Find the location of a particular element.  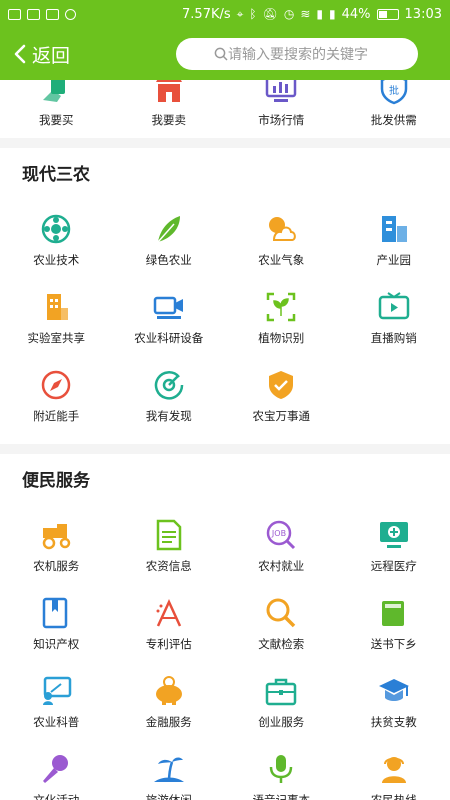

clock: 13:03 is located at coordinates (423, 14).